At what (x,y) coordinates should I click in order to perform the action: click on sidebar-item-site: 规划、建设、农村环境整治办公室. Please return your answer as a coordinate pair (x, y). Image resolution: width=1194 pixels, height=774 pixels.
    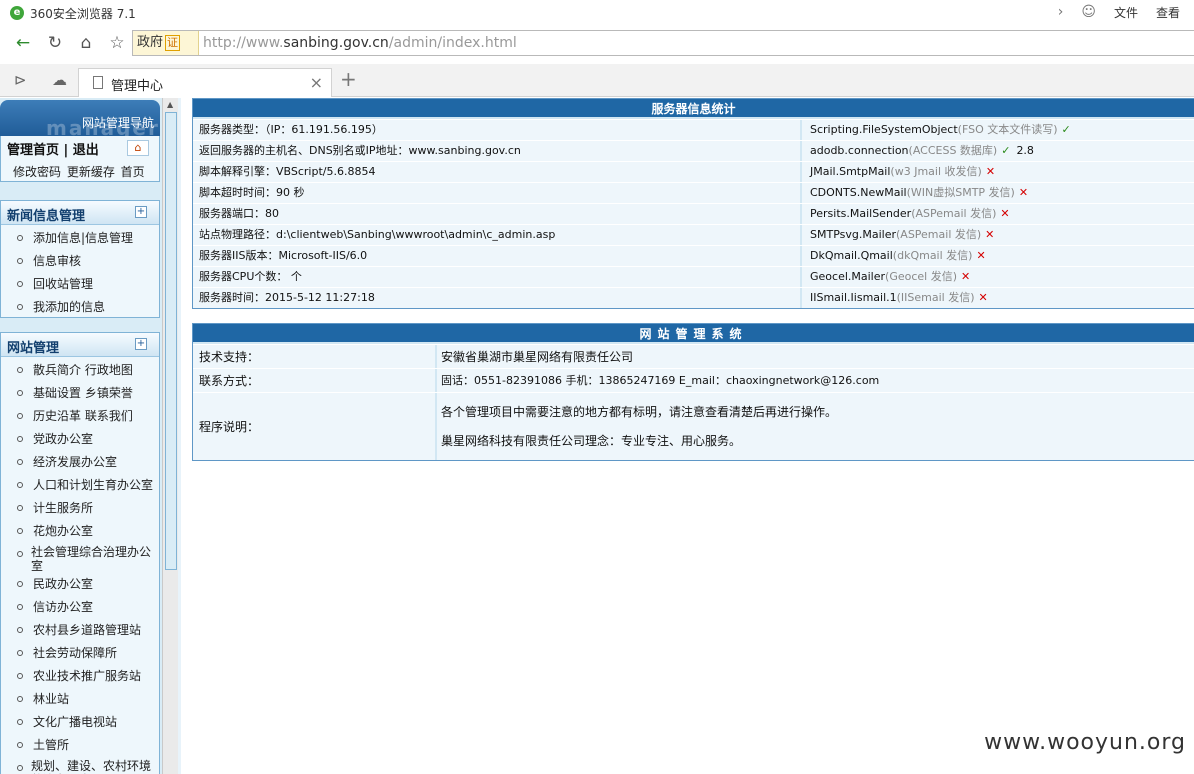
    Looking at the image, I should click on (80, 766).